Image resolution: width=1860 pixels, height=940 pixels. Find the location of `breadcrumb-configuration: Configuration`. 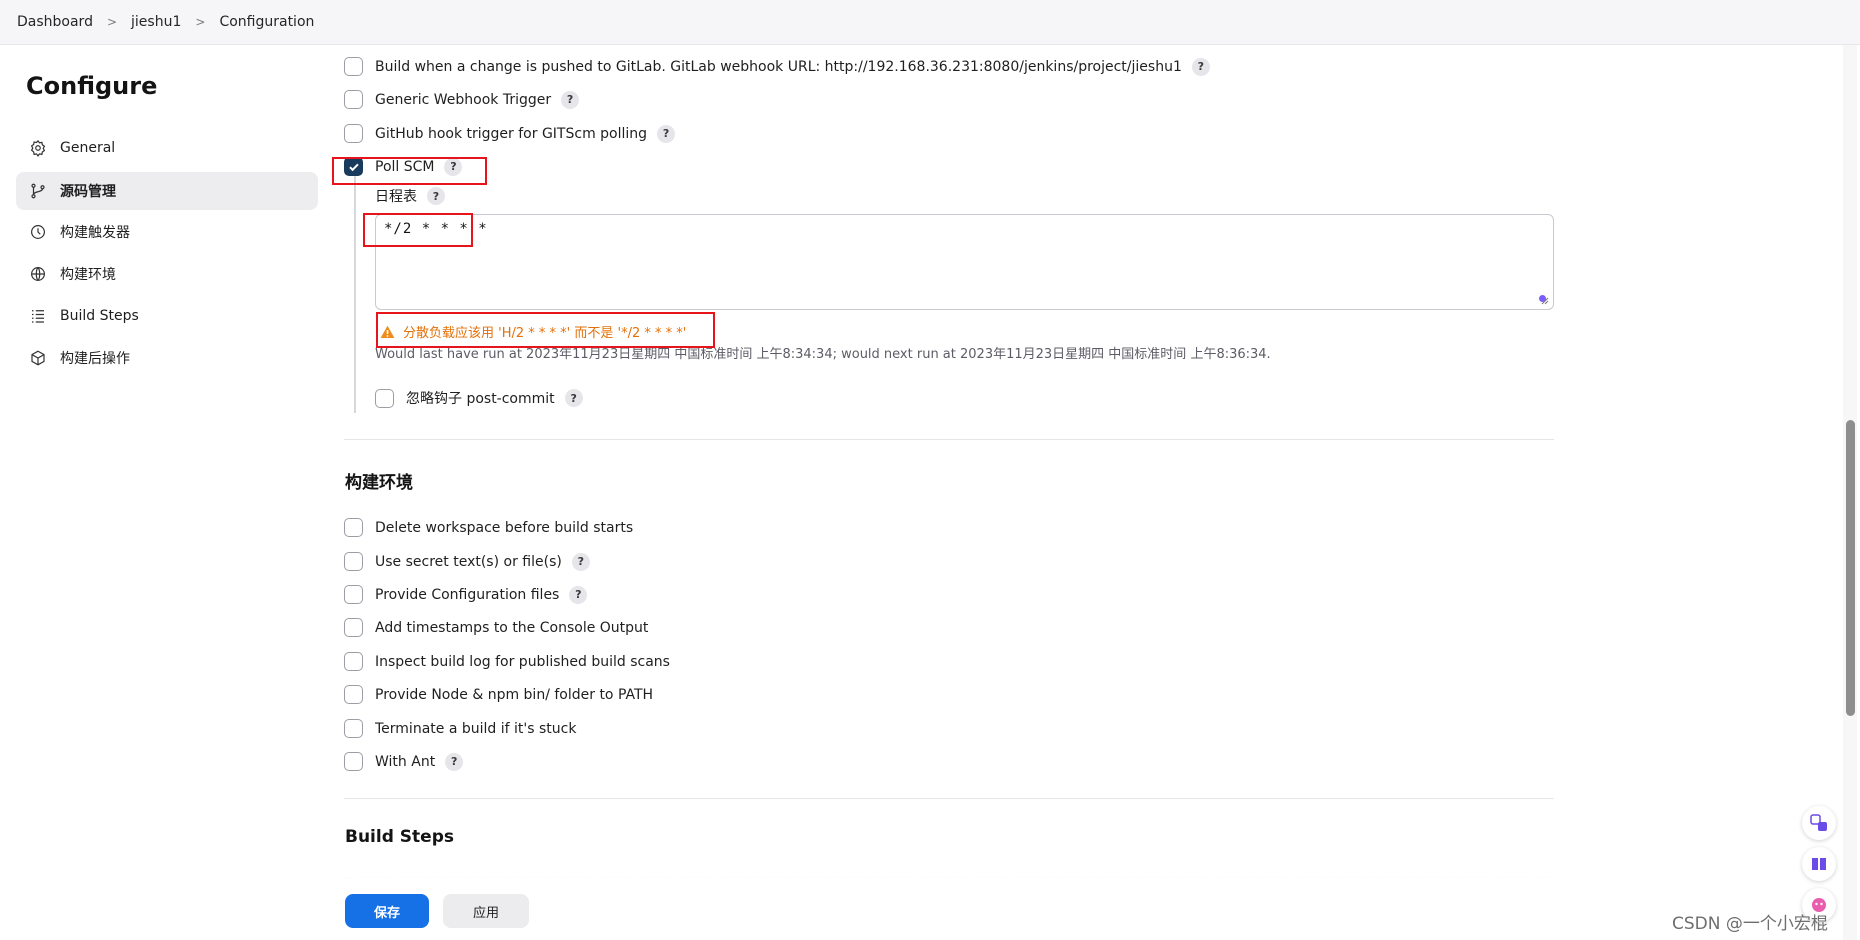

breadcrumb-configuration: Configuration is located at coordinates (266, 22).